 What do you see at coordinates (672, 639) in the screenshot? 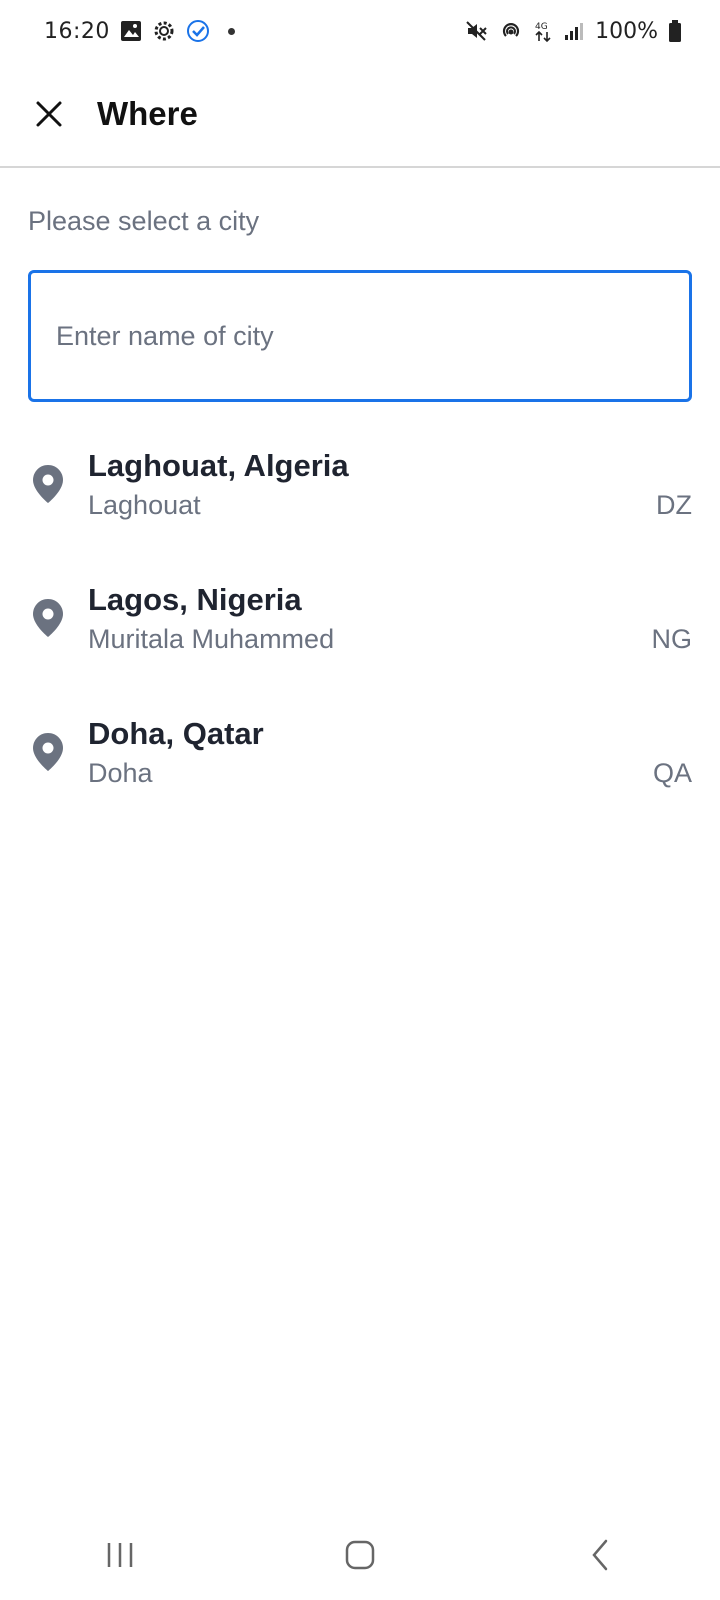
I see `country-code: NG` at bounding box center [672, 639].